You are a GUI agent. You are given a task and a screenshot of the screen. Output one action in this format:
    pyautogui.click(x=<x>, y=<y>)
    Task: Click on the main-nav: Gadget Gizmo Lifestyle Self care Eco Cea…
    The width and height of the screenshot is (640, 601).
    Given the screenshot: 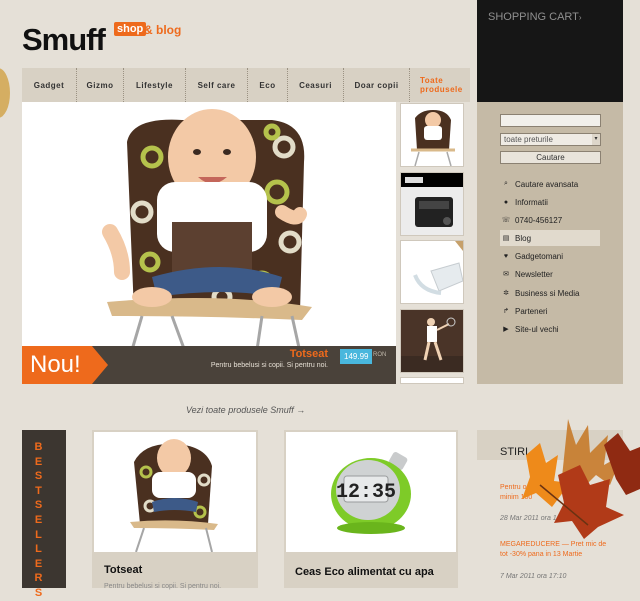 What is the action you would take?
    pyautogui.click(x=246, y=85)
    